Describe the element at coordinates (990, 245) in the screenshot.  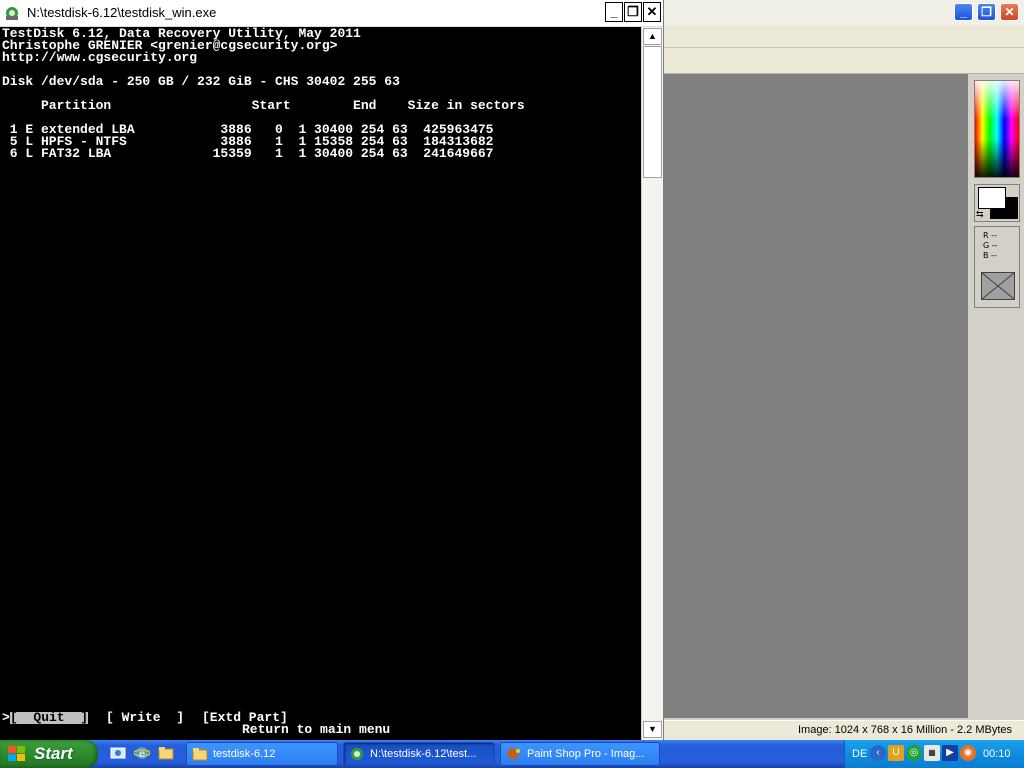
I see `rgb-green: G --` at that location.